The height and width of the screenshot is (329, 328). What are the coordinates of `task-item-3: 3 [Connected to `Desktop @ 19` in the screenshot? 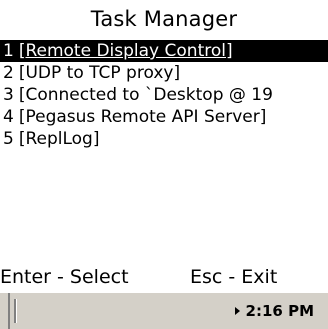 It's located at (164, 95).